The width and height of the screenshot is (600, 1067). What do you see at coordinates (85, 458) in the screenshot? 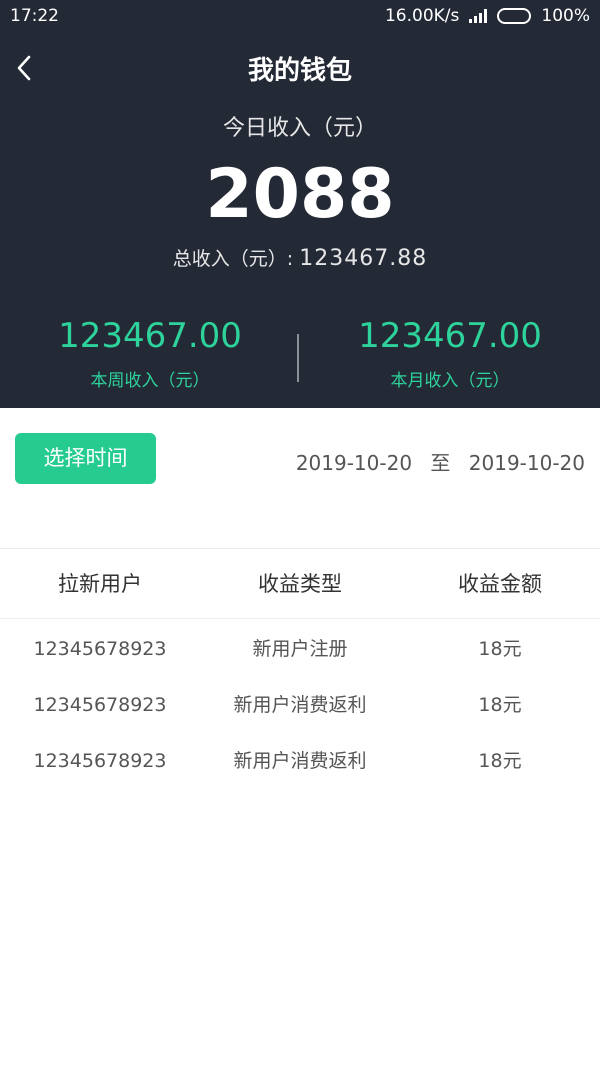
I see `select-time-button: 选择时间` at bounding box center [85, 458].